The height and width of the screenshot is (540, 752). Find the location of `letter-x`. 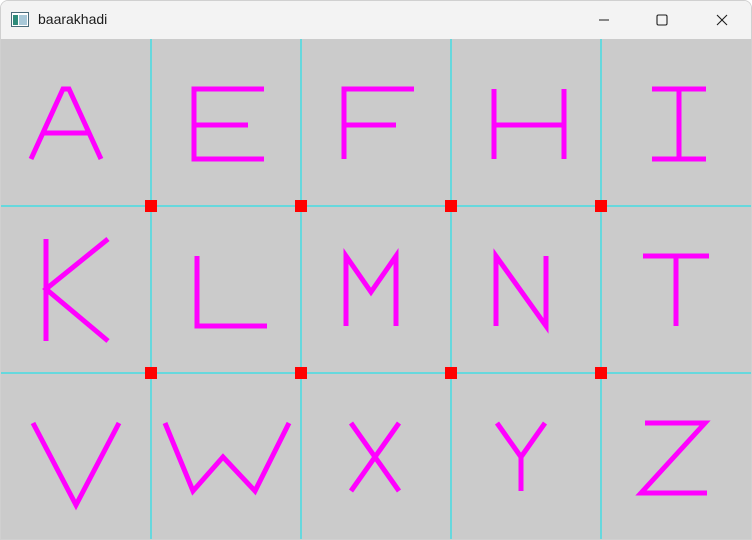

letter-x is located at coordinates (375, 457).